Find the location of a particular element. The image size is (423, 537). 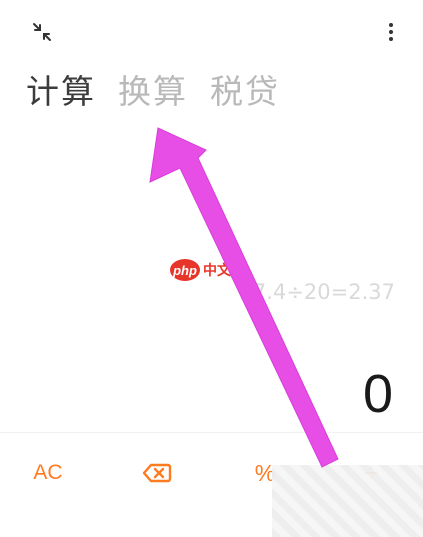

clear-button: AC is located at coordinates (48, 473).